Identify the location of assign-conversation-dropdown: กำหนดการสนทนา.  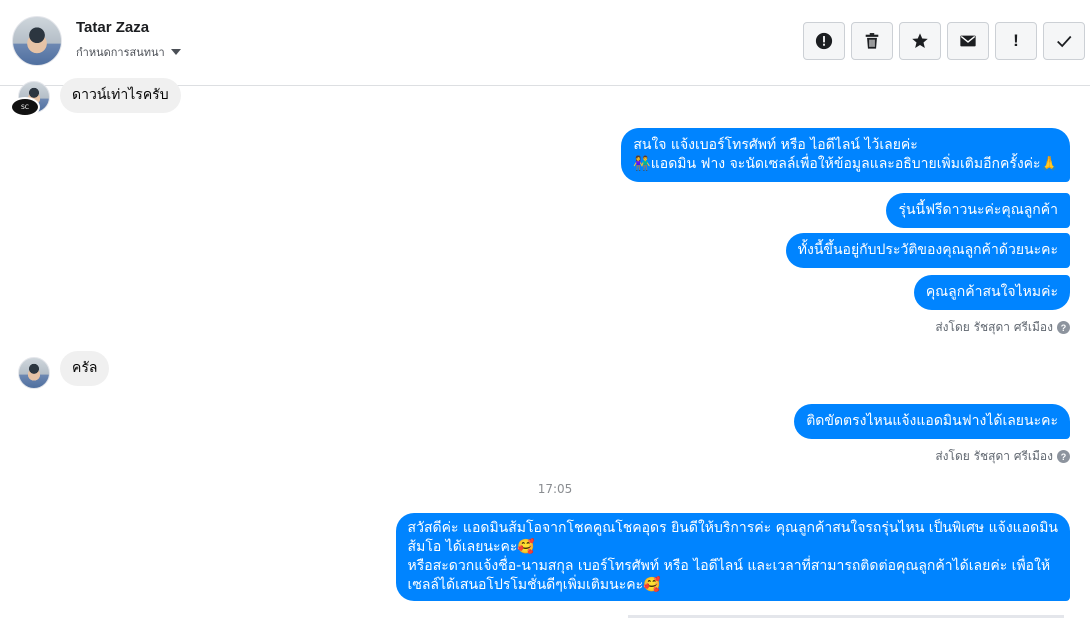
(128, 52).